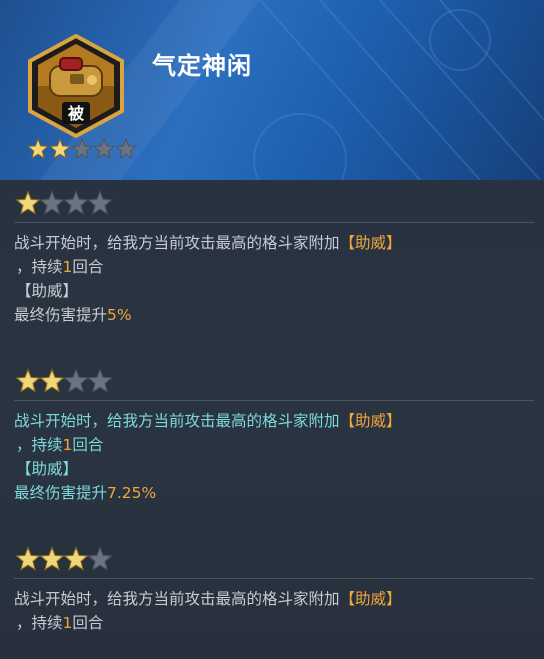  Describe the element at coordinates (76, 86) in the screenshot. I see `skill-icon: 被` at that location.